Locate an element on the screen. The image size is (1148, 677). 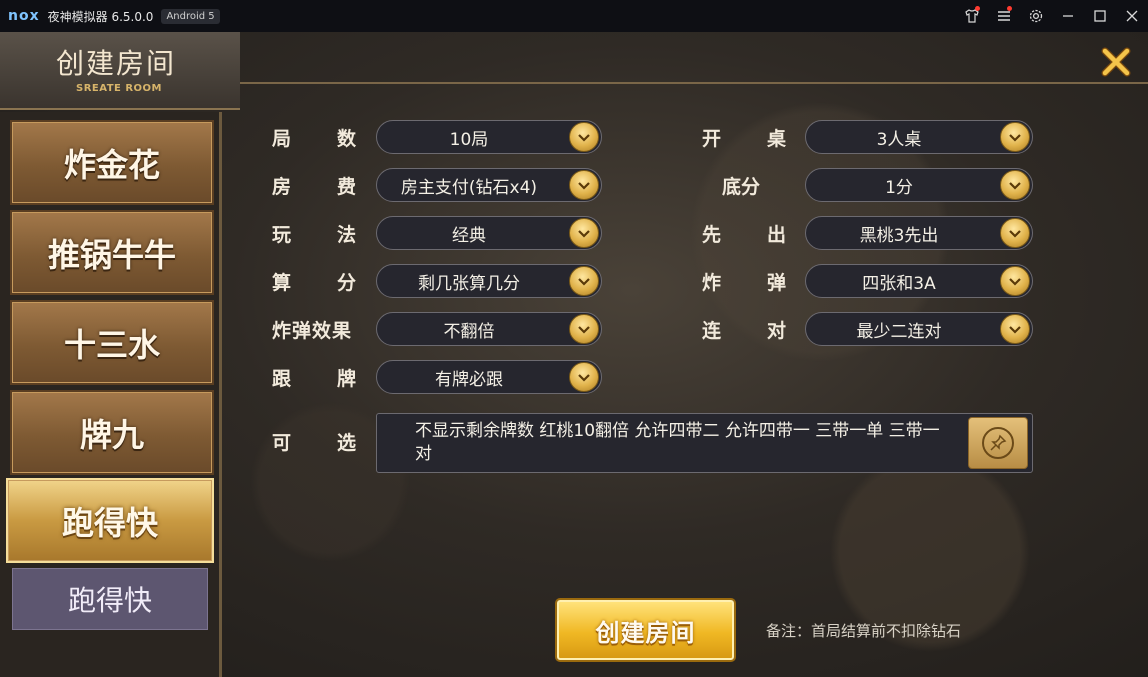
sidebar-tab-shisanshui: 十三水 is located at coordinates (112, 342).